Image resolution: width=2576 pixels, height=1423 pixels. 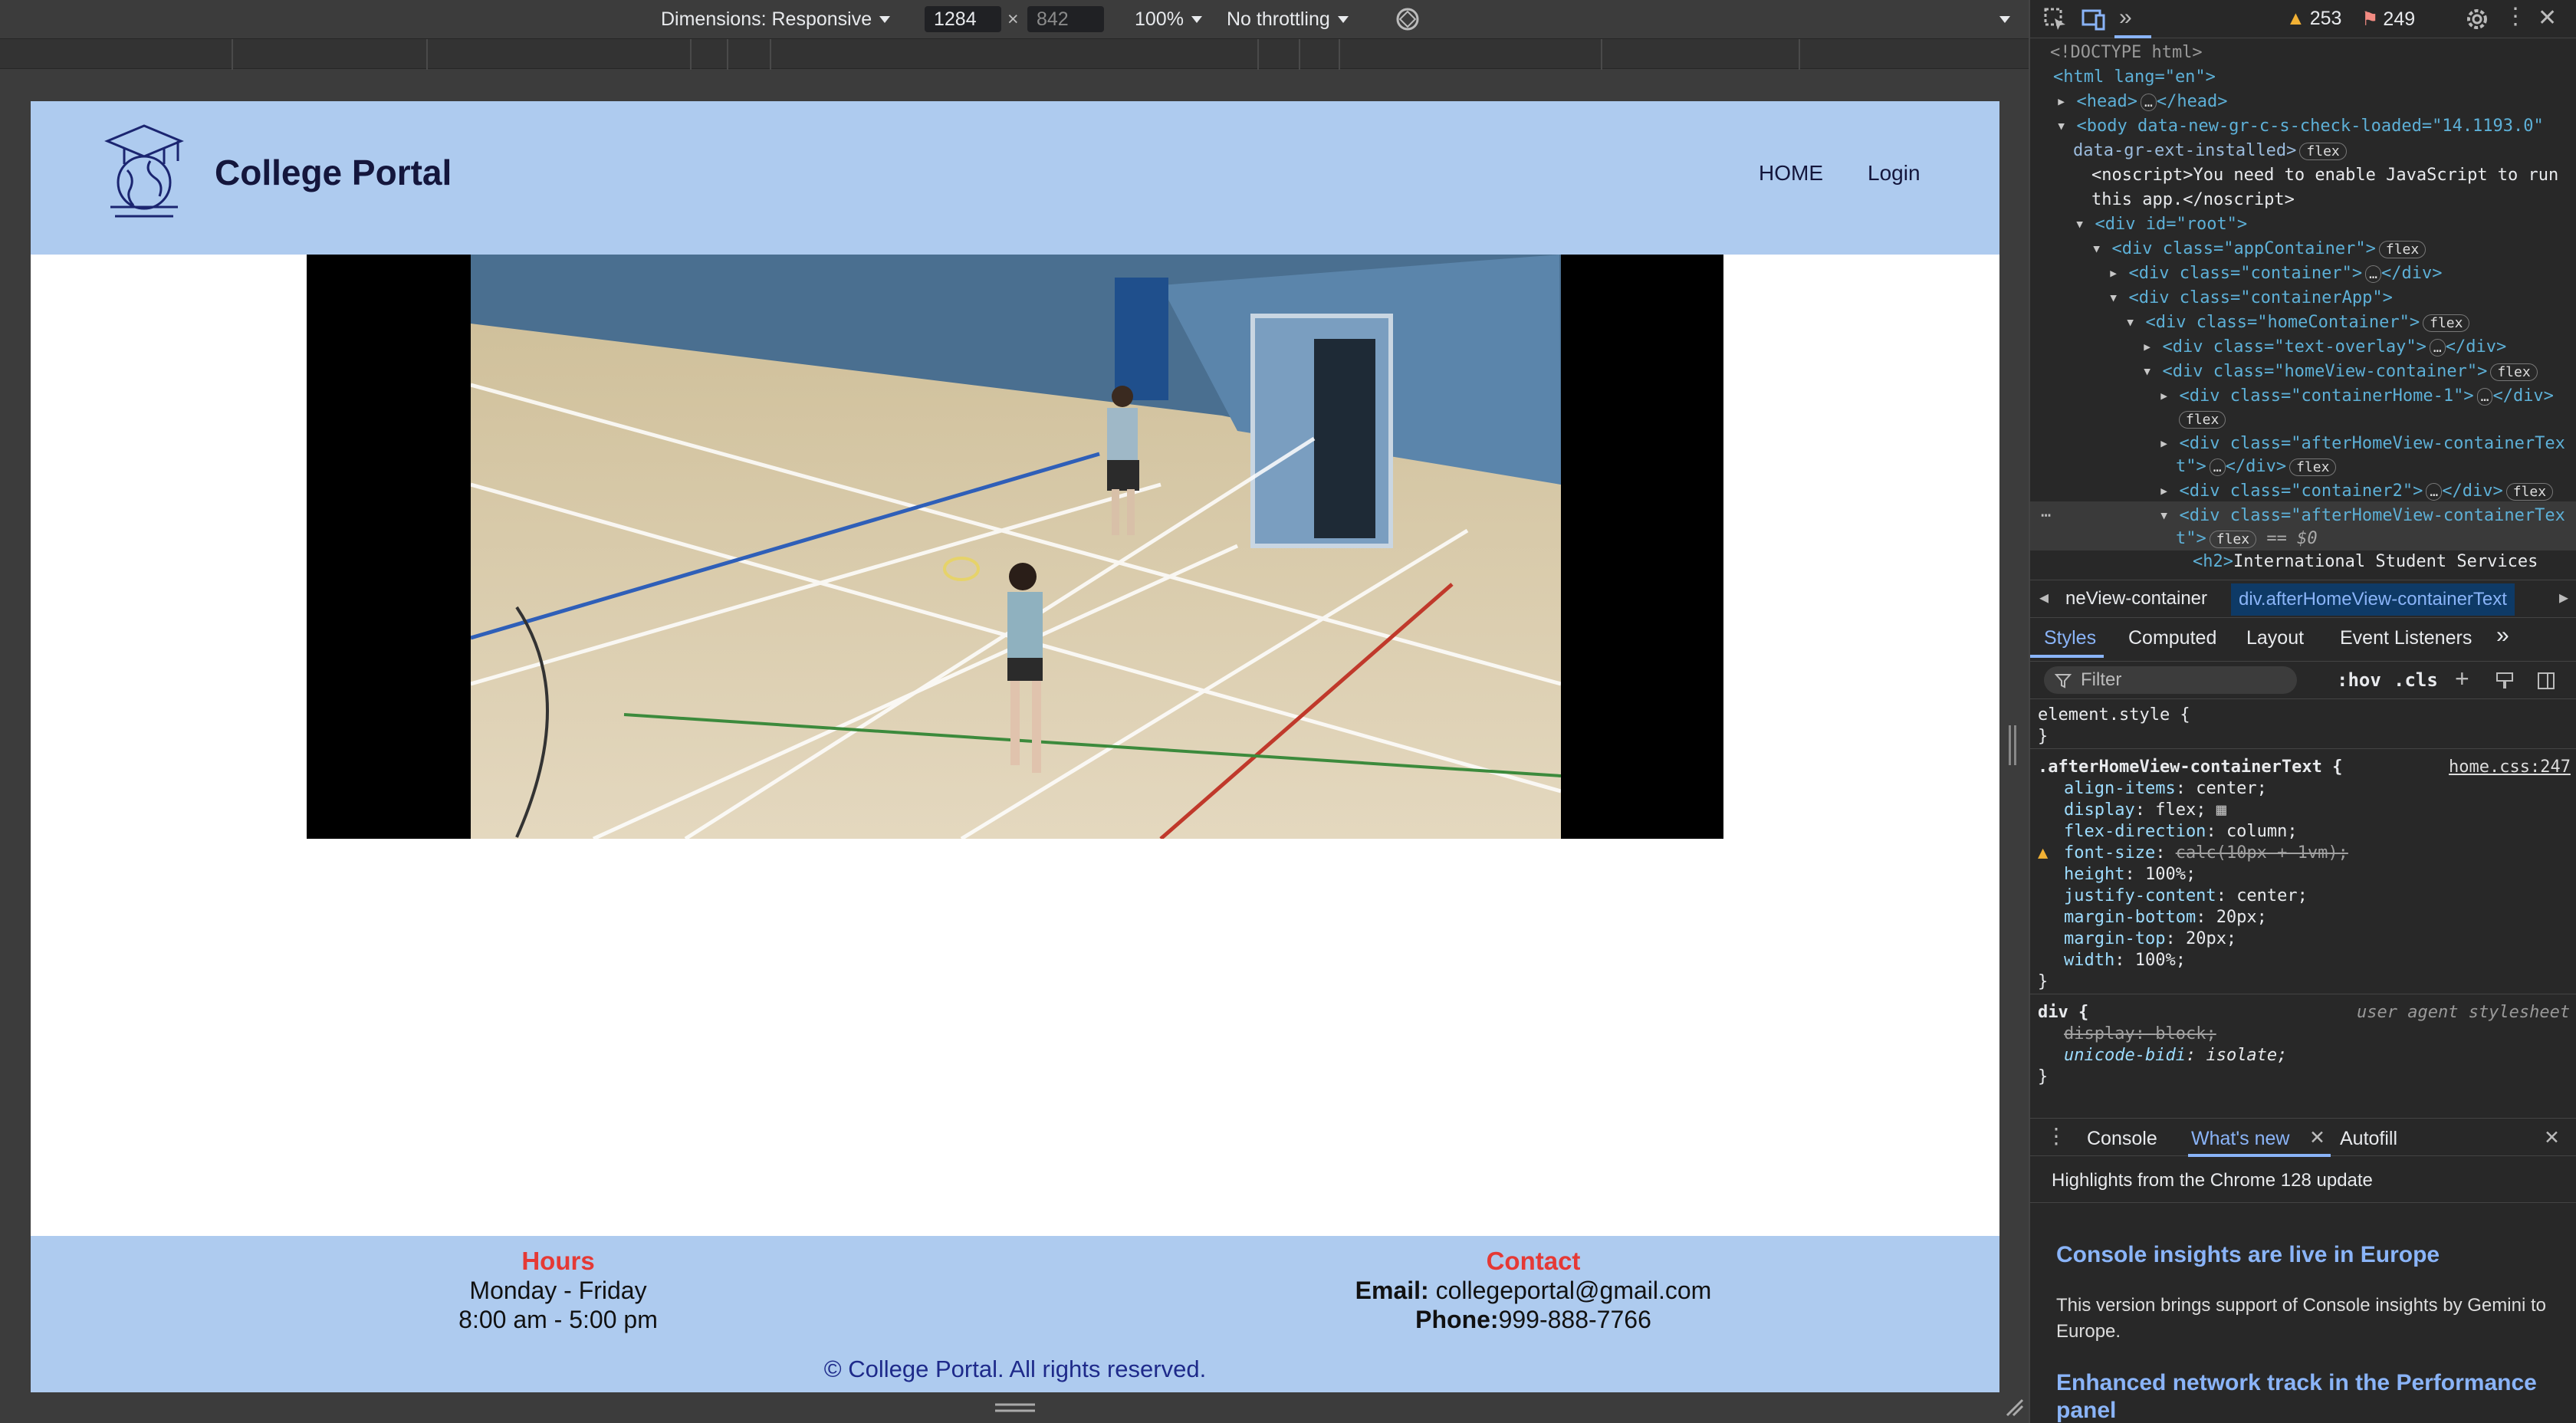 I want to click on device-toggle-icon, so click(x=2094, y=19).